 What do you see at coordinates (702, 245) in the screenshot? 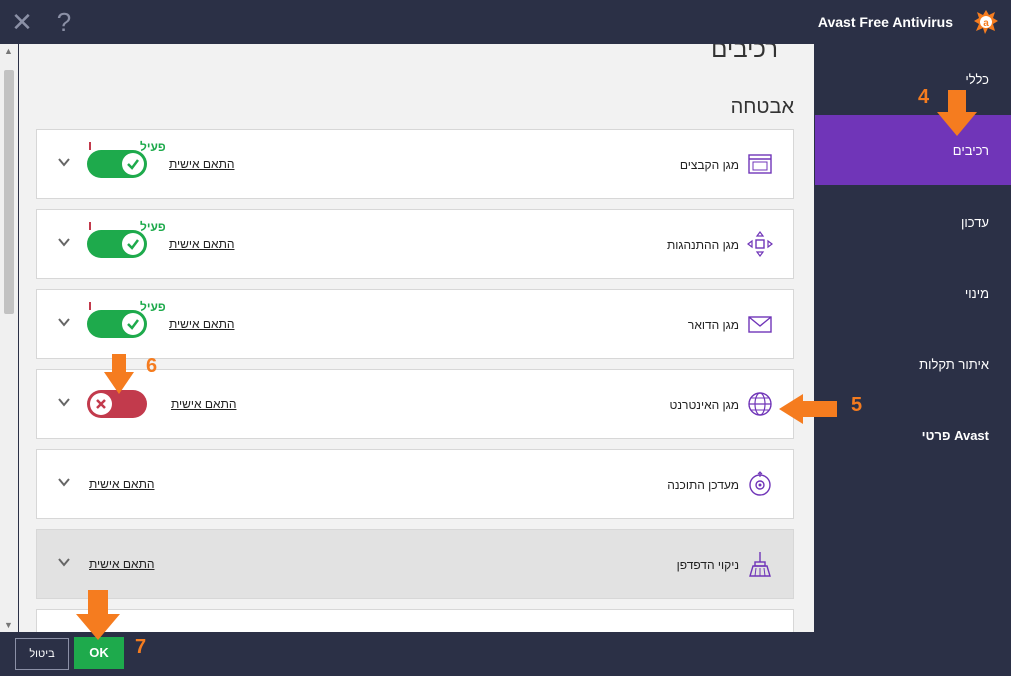
I see `component-label: מגן ההתנהגות` at bounding box center [702, 245].